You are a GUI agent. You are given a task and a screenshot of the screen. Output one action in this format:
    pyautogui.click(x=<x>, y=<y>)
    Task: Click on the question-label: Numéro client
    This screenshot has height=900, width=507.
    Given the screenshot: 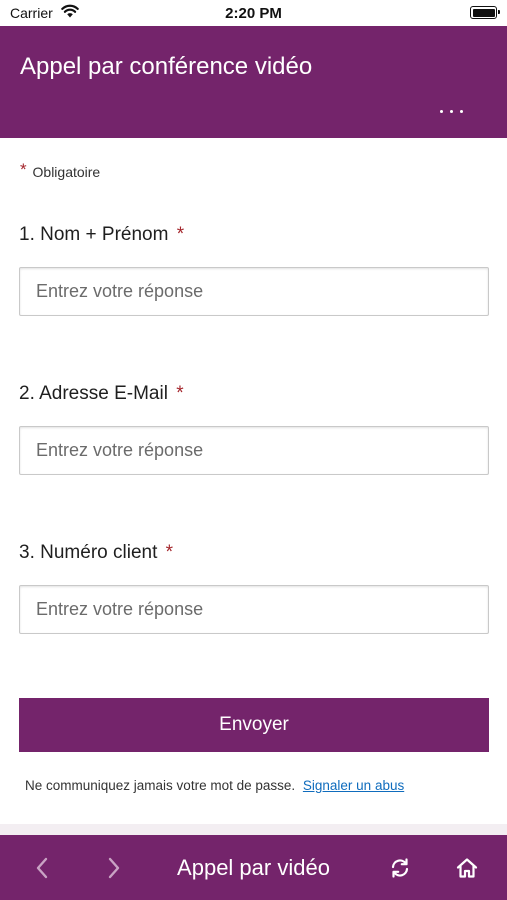 What is the action you would take?
    pyautogui.click(x=99, y=552)
    